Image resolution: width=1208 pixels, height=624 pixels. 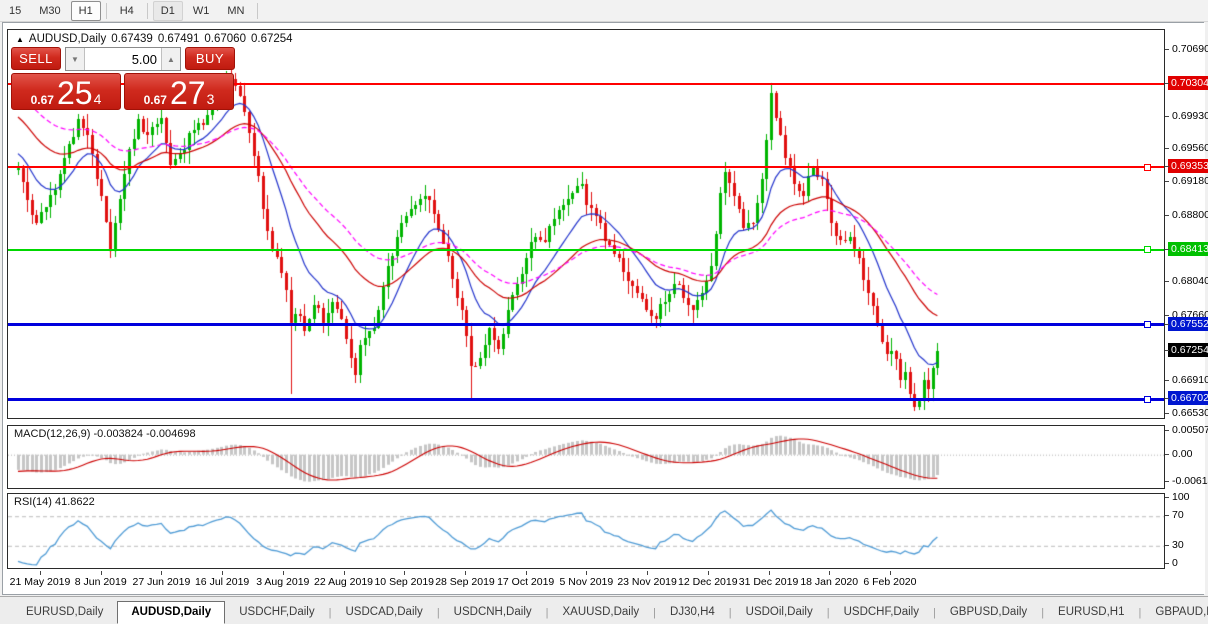 I want to click on timeframe-button-h4: H4, so click(x=127, y=11).